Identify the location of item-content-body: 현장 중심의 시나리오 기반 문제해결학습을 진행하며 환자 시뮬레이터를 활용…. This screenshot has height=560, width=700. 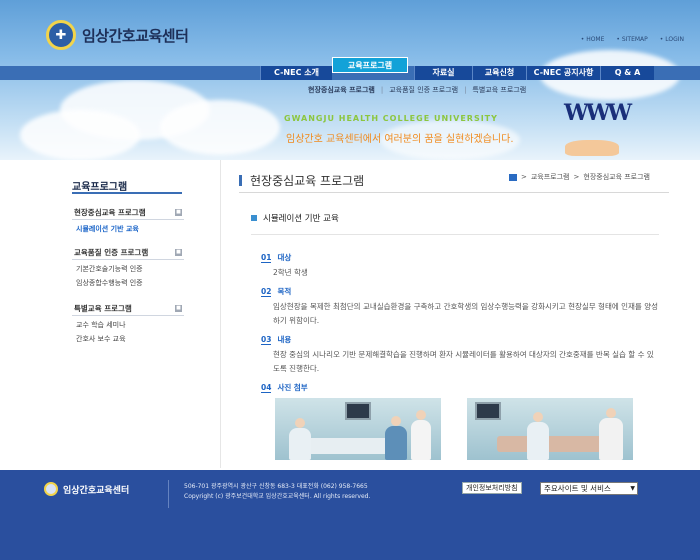
(463, 361).